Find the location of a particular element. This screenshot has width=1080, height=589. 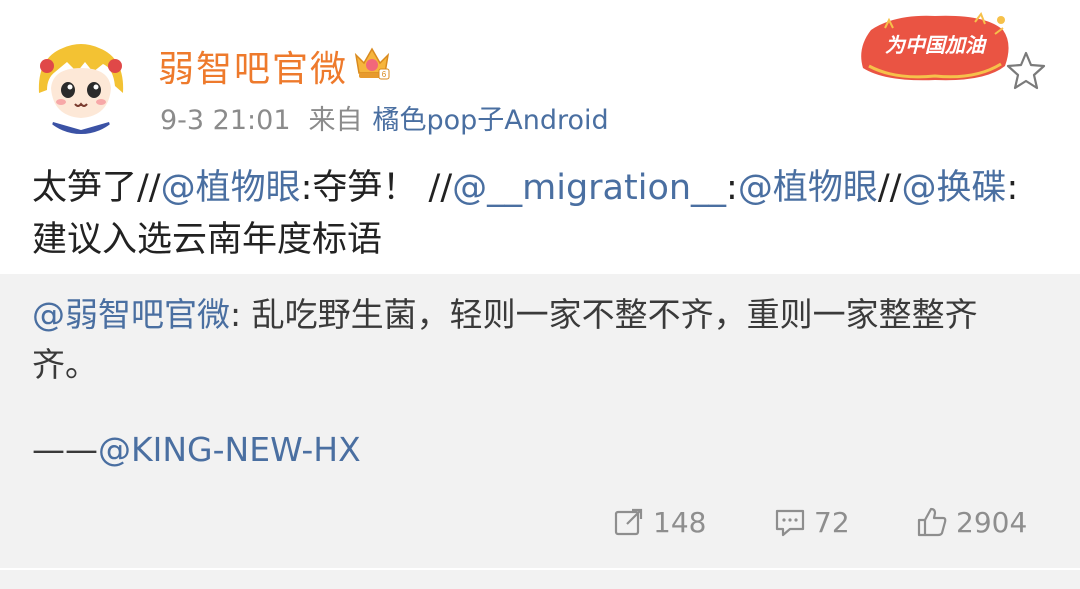

badge-icon: 为中国加油 is located at coordinates (935, 48).